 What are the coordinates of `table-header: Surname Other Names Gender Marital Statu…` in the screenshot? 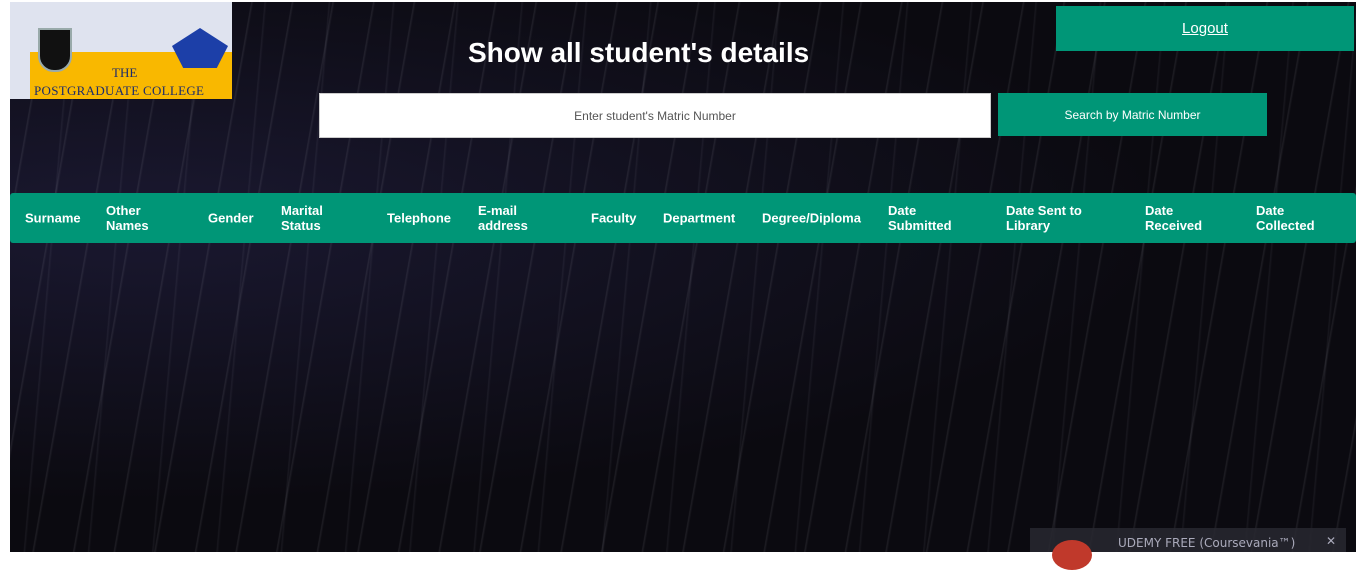 It's located at (683, 218).